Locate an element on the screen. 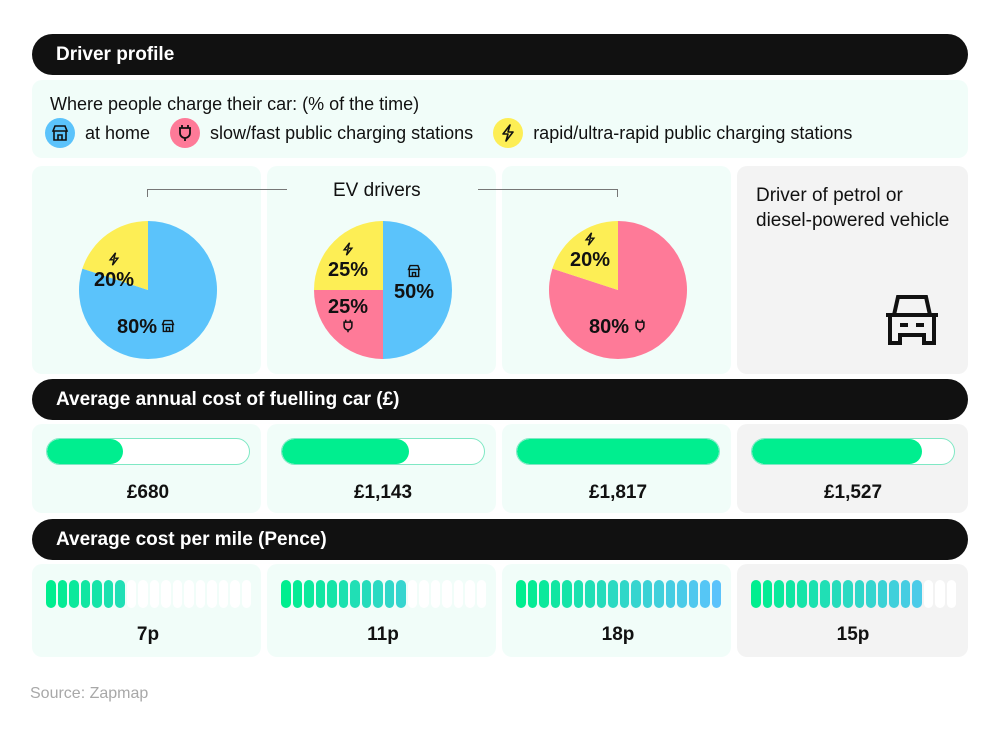  section-header-annual-cost: Average annual cost of fuelling car (£) is located at coordinates (500, 399).